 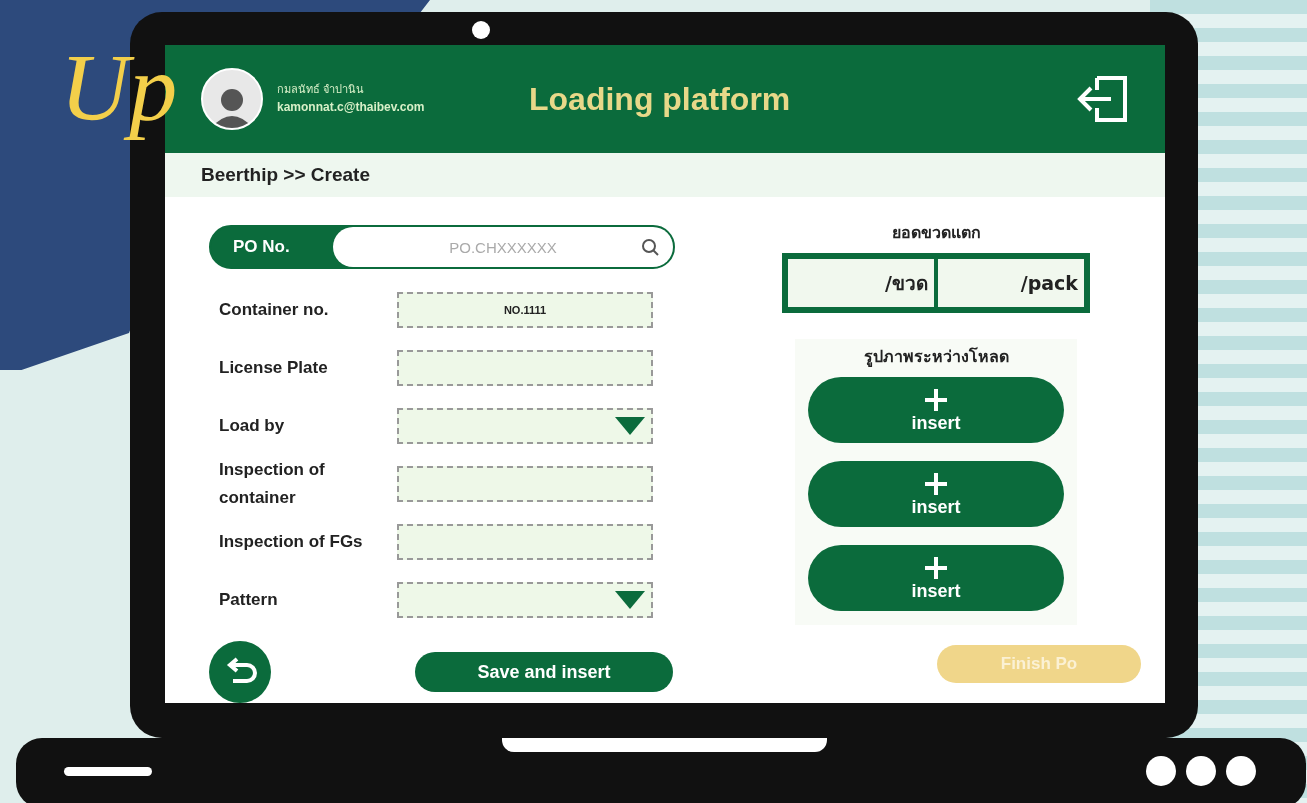 What do you see at coordinates (861, 283) in the screenshot?
I see `quantity-field: /ขวด` at bounding box center [861, 283].